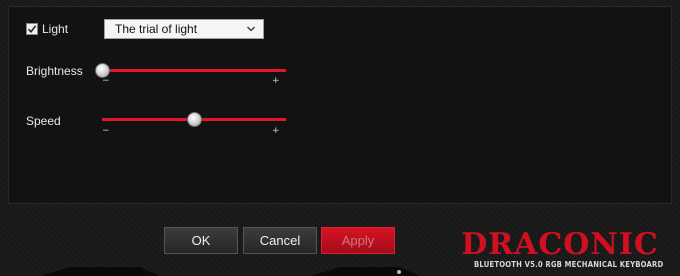  I want to click on brightness-max-symbol: +, so click(276, 81).